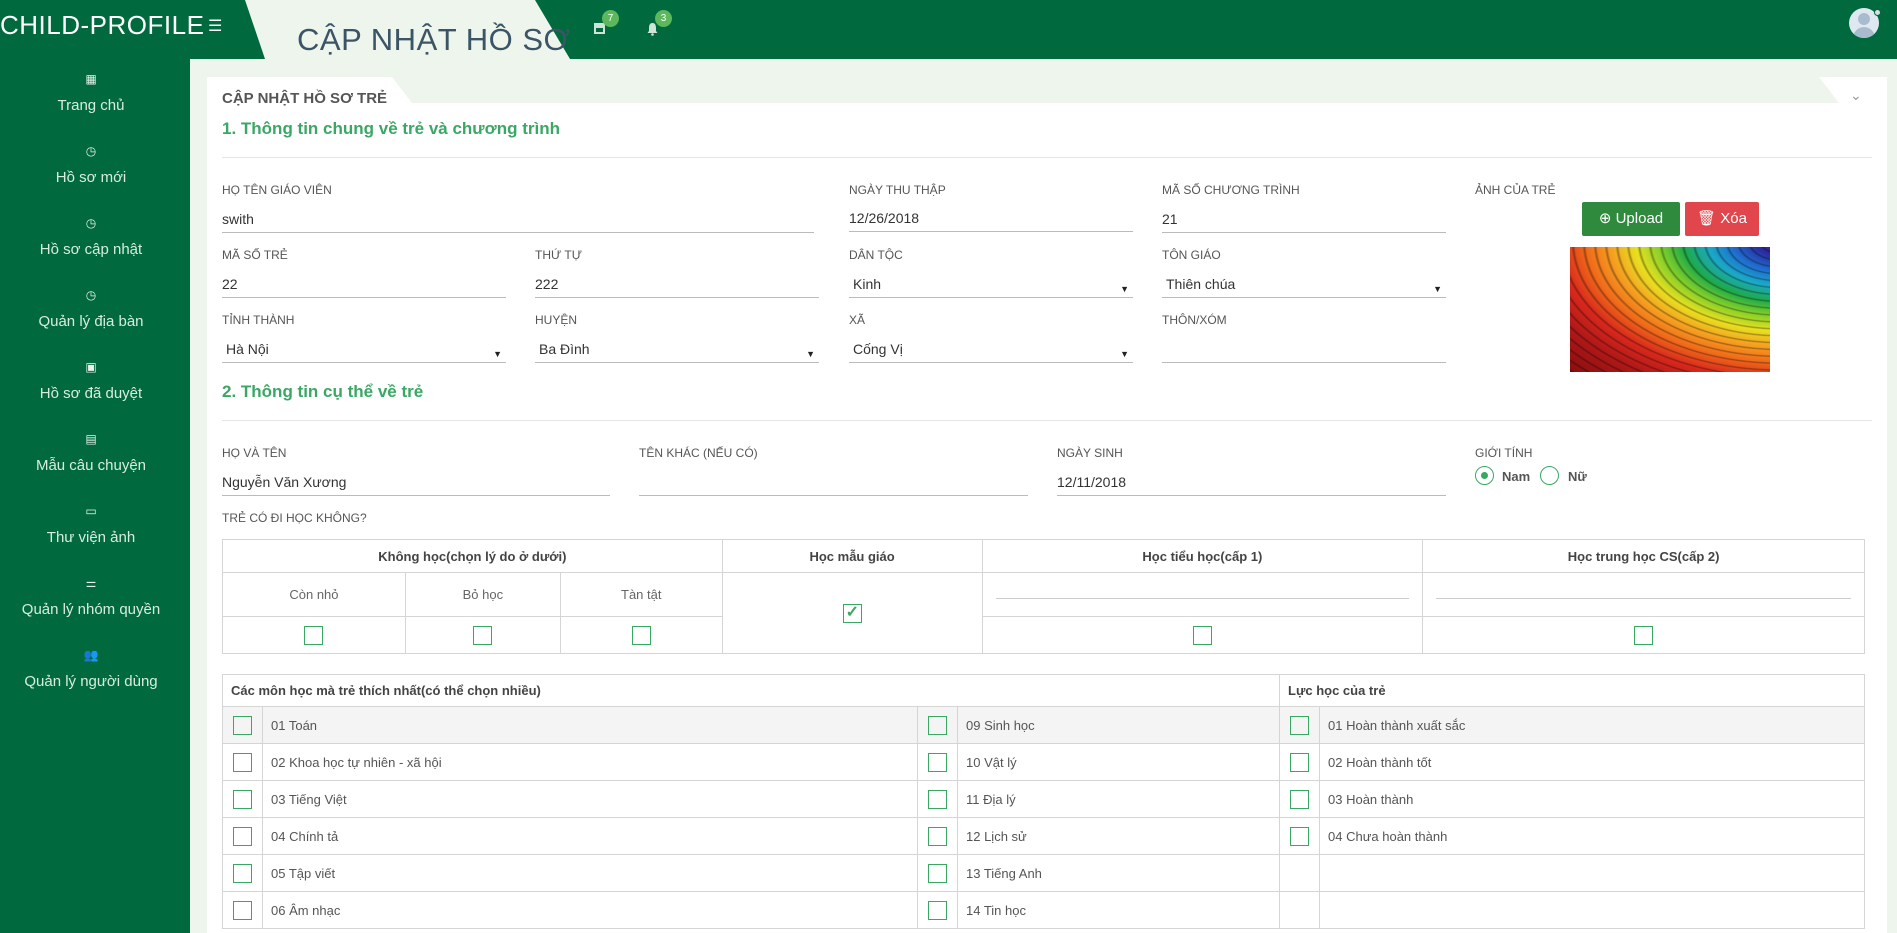 The image size is (1897, 933). What do you see at coordinates (610, 18) in the screenshot?
I see `messages-badge: 7` at bounding box center [610, 18].